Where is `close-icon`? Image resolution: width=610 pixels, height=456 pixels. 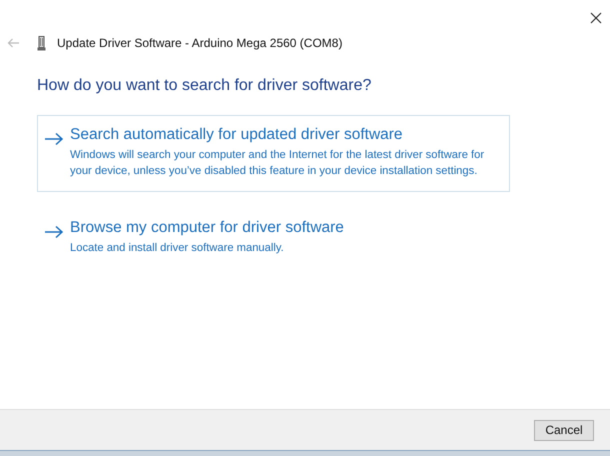 close-icon is located at coordinates (596, 18).